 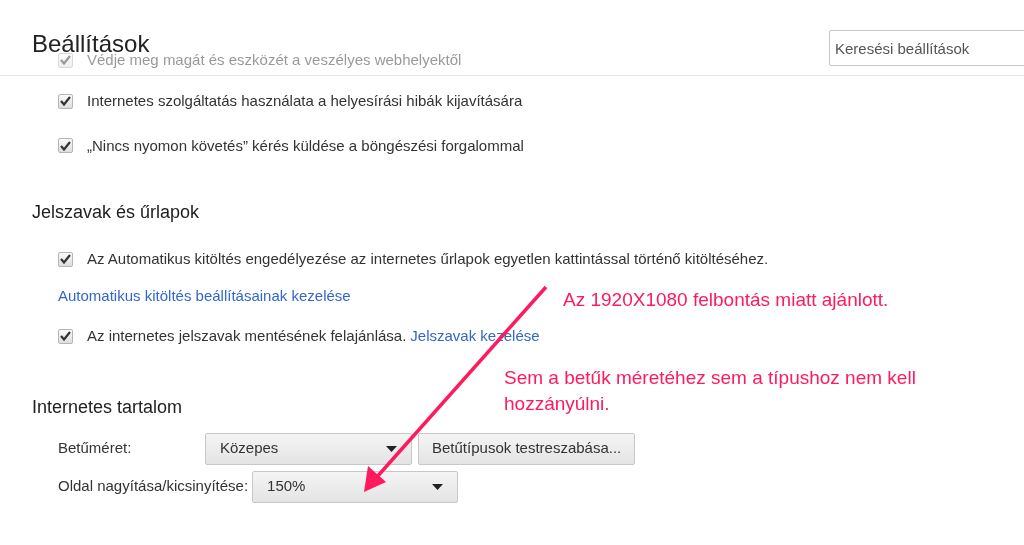 What do you see at coordinates (107, 407) in the screenshot?
I see `section-heading: Internetes tartalom` at bounding box center [107, 407].